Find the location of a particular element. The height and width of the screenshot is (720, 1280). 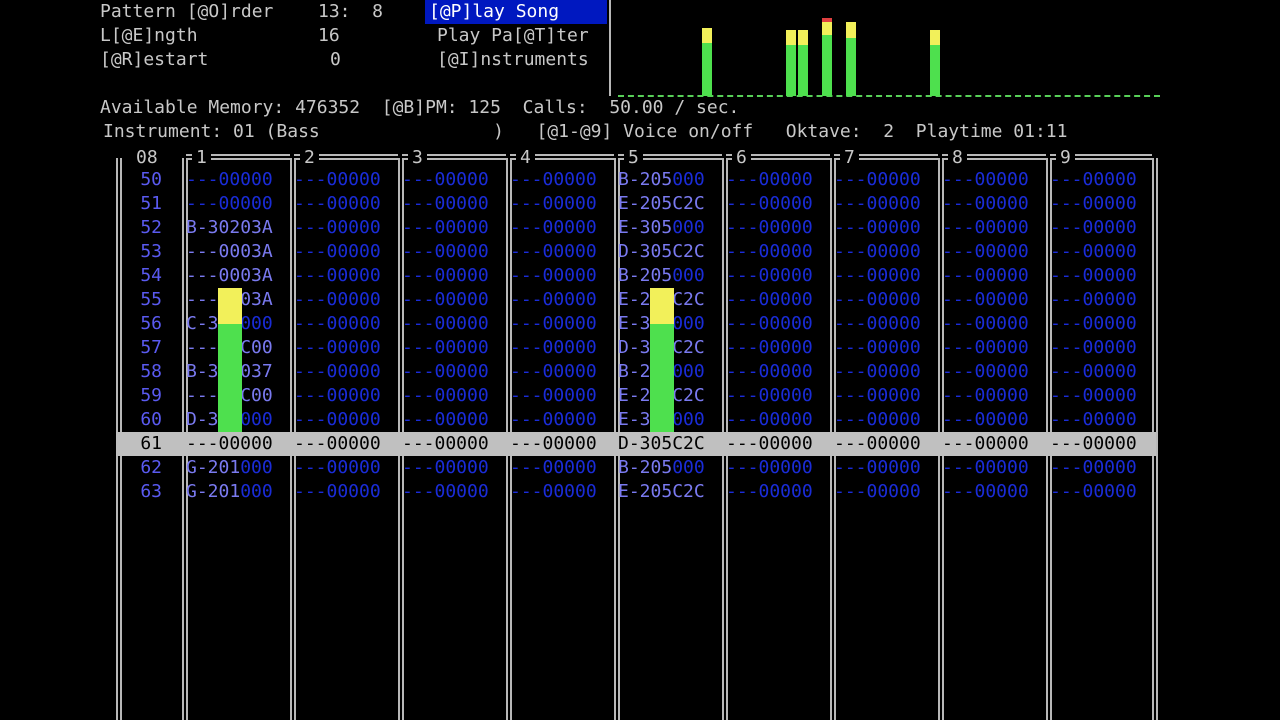

channel-header-2: 2 is located at coordinates (309, 158).